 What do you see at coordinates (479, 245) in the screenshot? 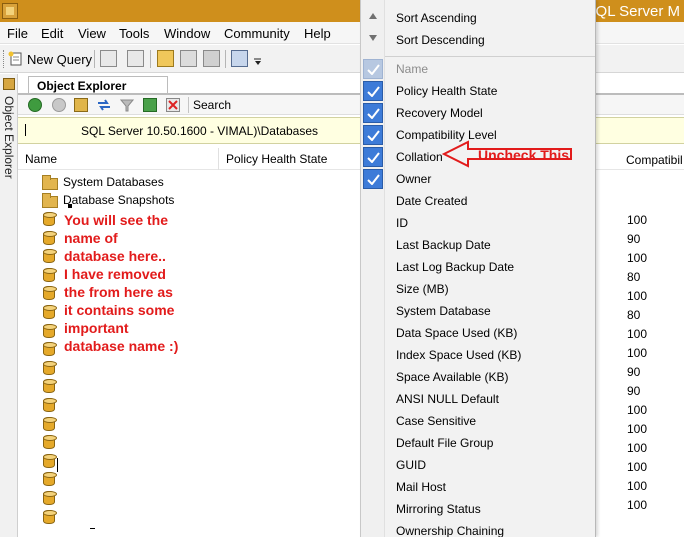
I see `menu-item-last-backup-date: Last Backup Date` at bounding box center [479, 245].